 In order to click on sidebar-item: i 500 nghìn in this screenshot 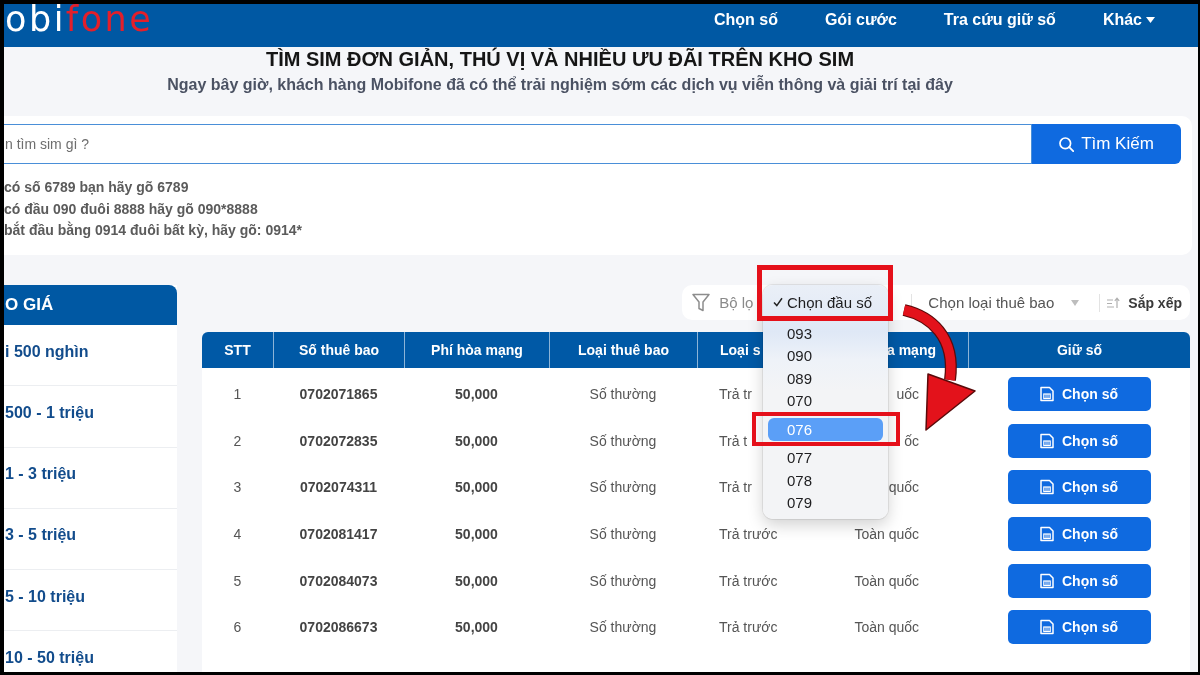, I will do `click(90, 356)`.